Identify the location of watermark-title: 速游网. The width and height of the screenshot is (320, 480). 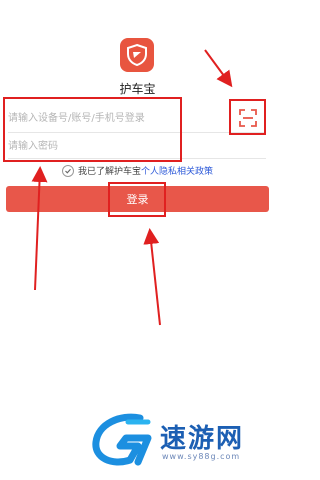
(202, 439).